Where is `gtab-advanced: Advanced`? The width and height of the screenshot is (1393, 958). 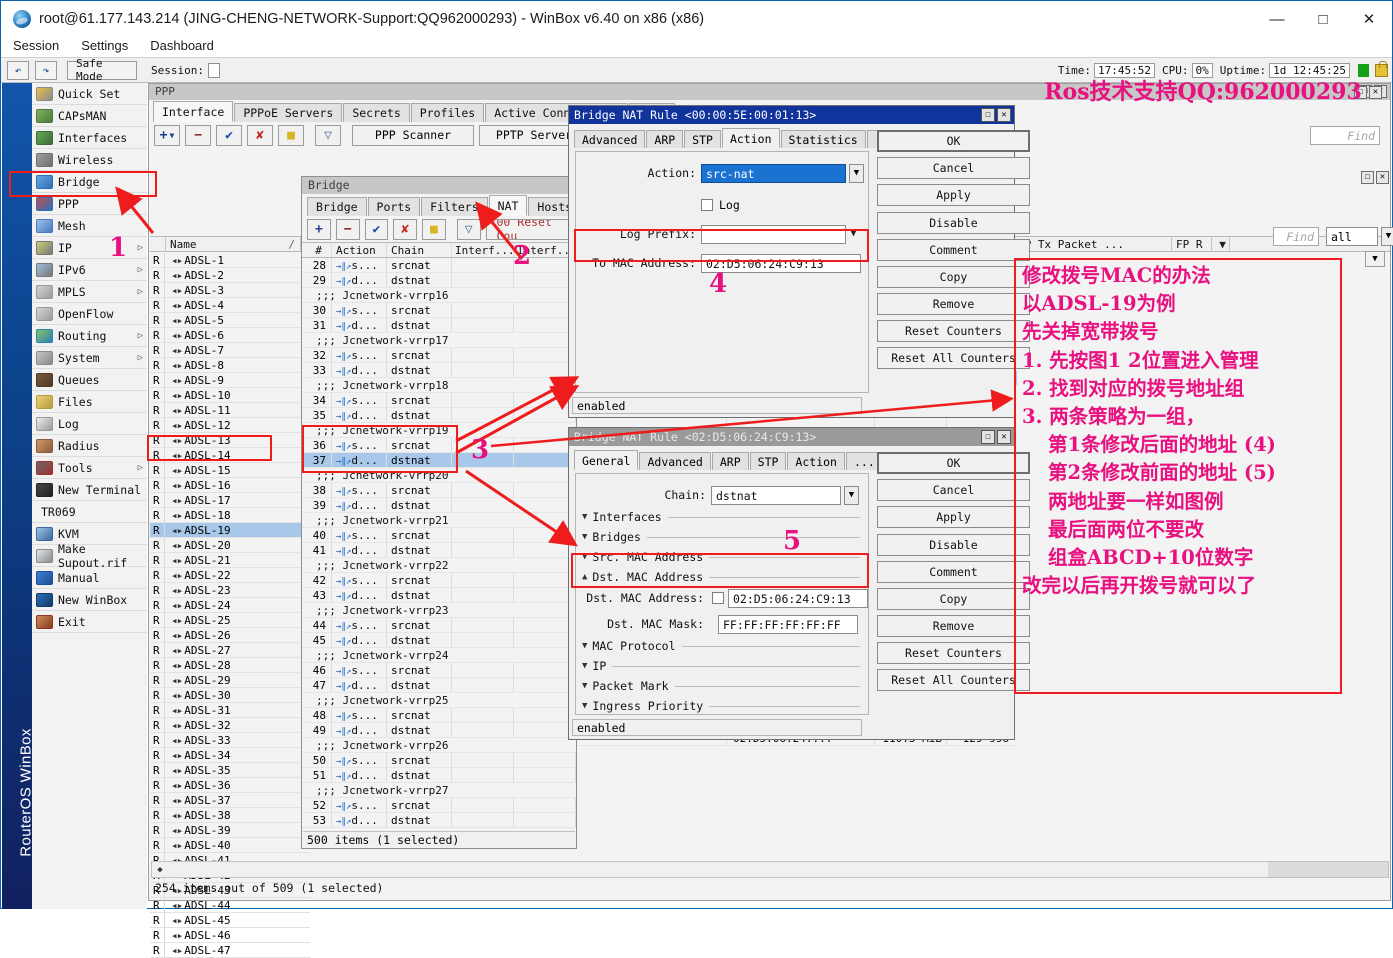 gtab-advanced: Advanced is located at coordinates (675, 461).